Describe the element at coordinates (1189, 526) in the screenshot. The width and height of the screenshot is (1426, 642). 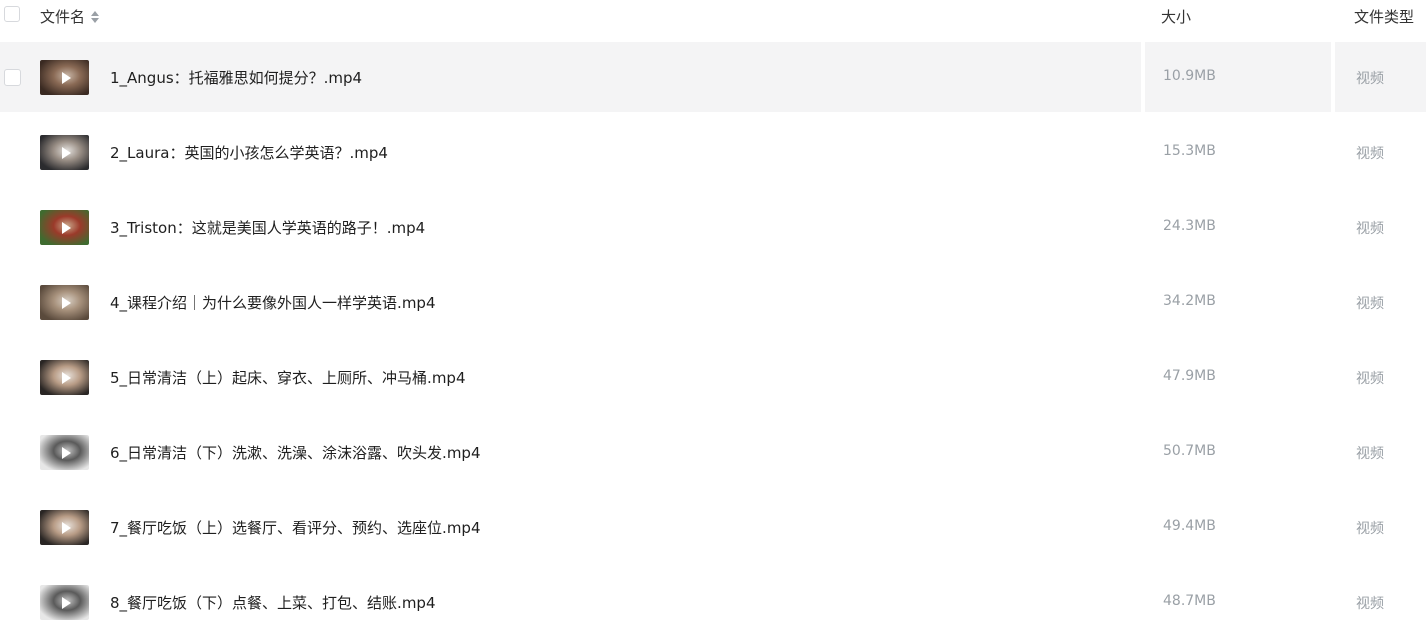
I see `file-size: 49.4MB` at that location.